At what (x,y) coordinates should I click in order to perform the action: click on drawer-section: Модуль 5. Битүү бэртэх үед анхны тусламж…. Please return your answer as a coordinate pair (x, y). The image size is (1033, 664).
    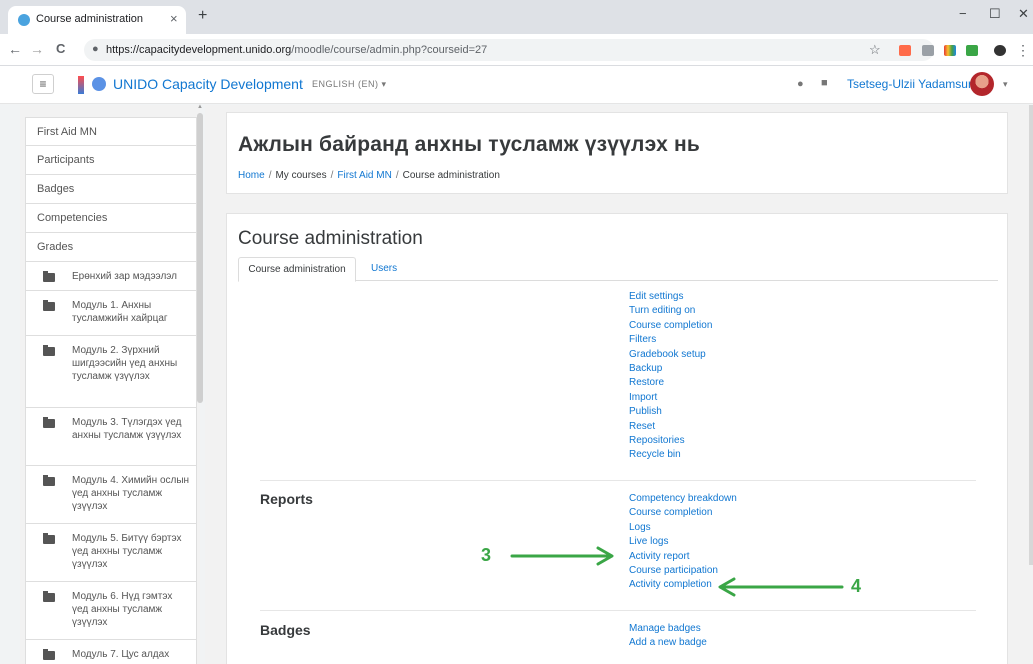
    Looking at the image, I should click on (111, 553).